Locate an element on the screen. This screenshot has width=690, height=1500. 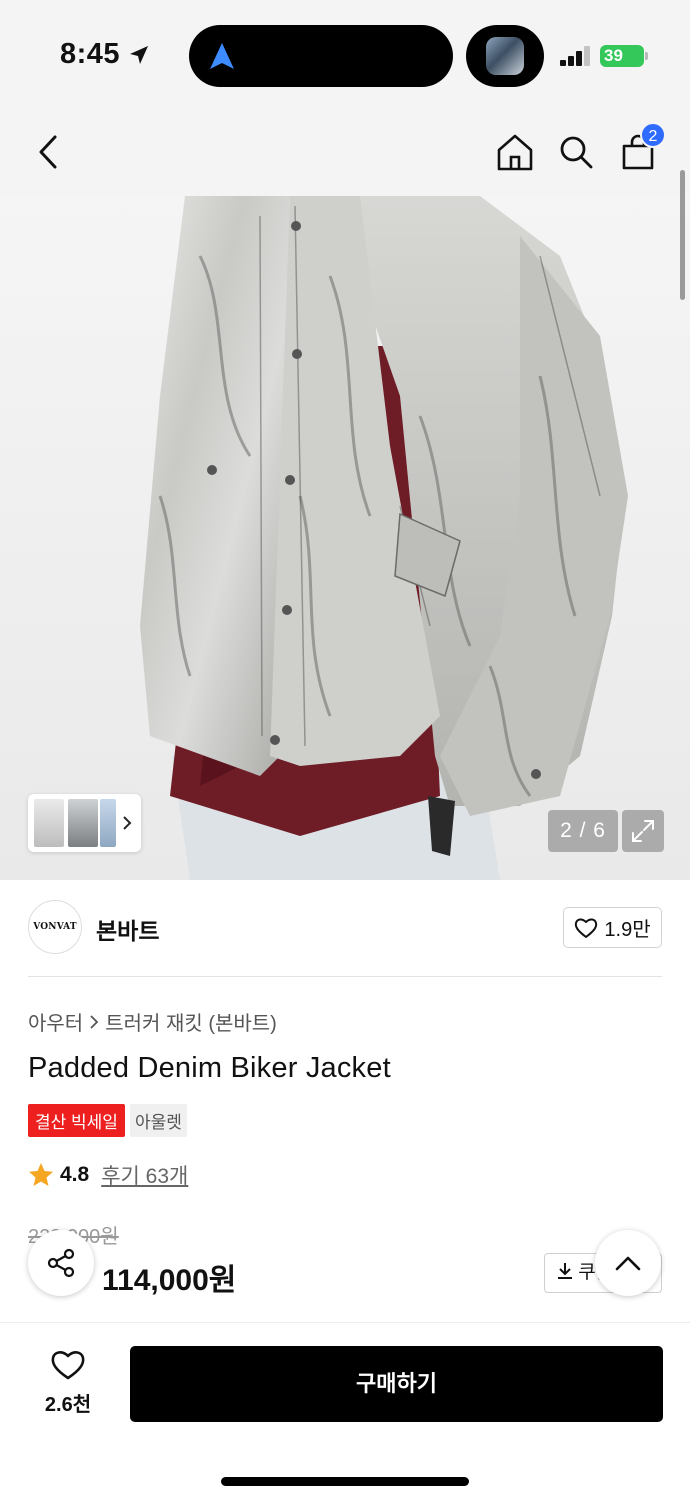
star-icon is located at coordinates (41, 1174).